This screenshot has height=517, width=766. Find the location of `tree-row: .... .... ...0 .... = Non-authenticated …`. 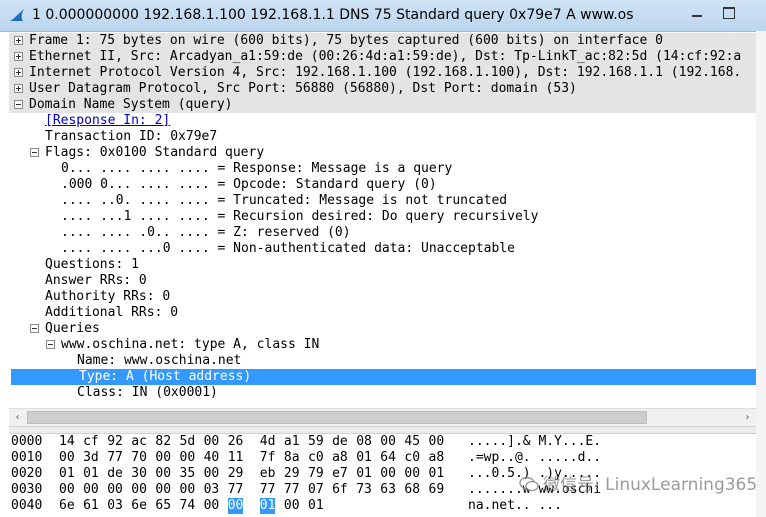

tree-row: .... .... ...0 .... = Non-authenticated … is located at coordinates (382, 249).